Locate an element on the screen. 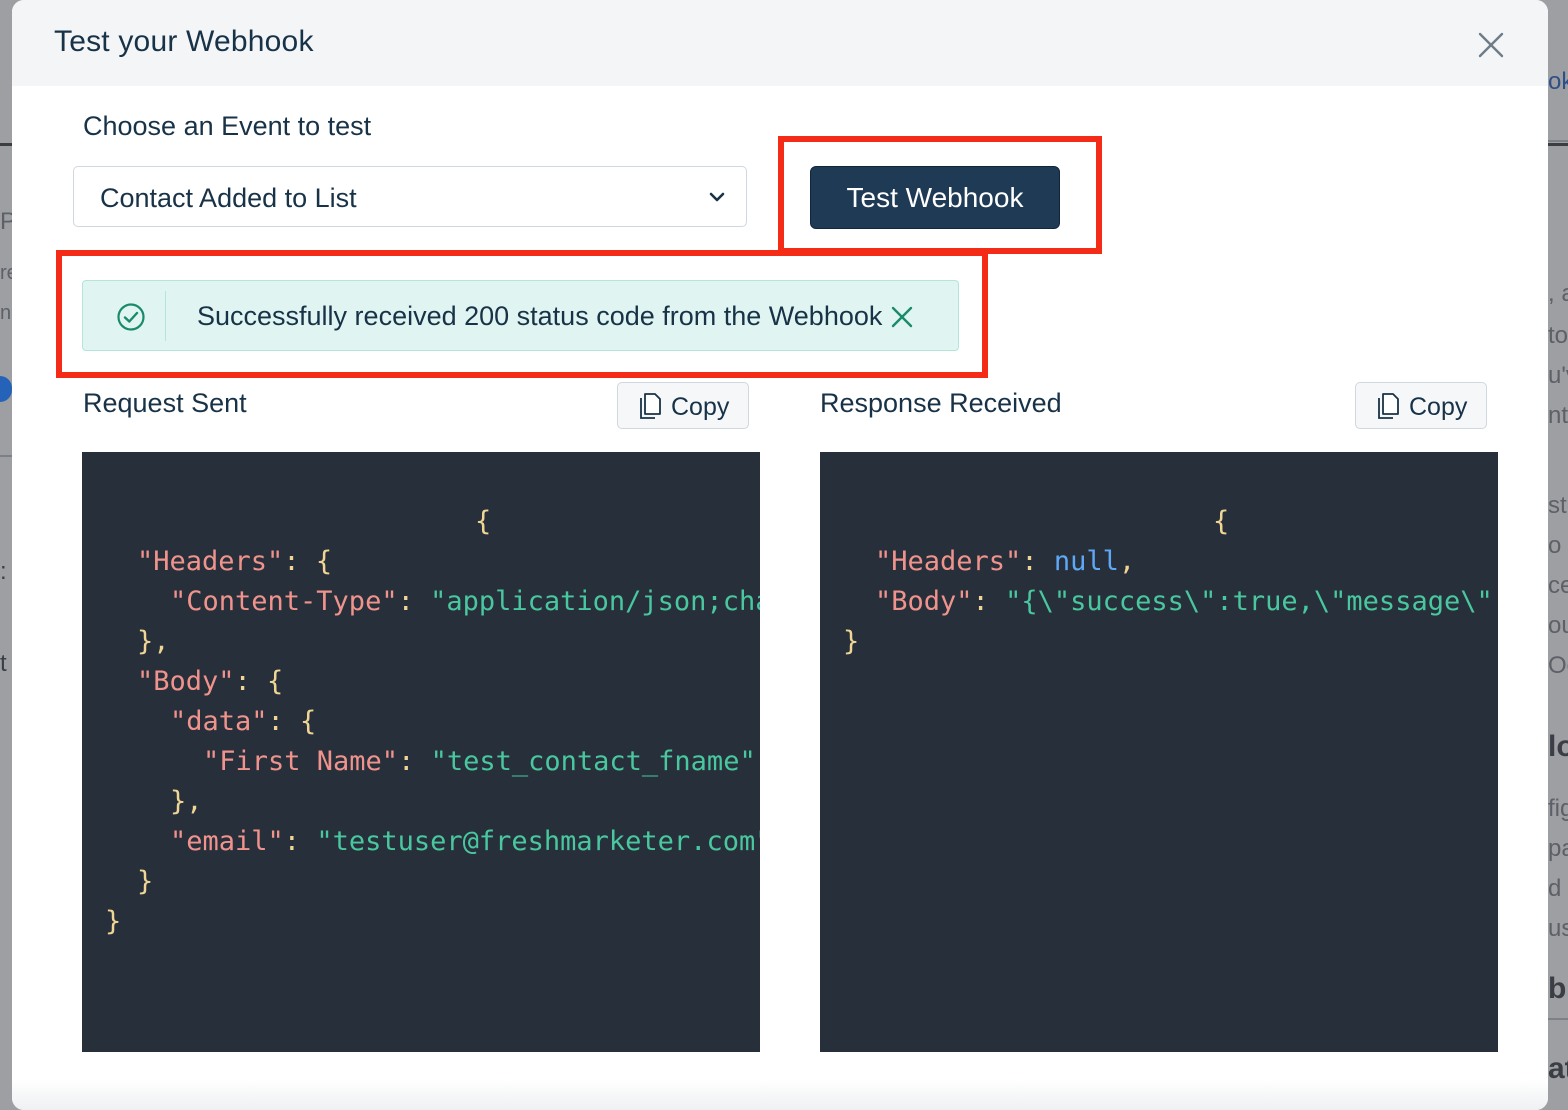 The width and height of the screenshot is (1568, 1110). background-link: ok is located at coordinates (1558, 81).